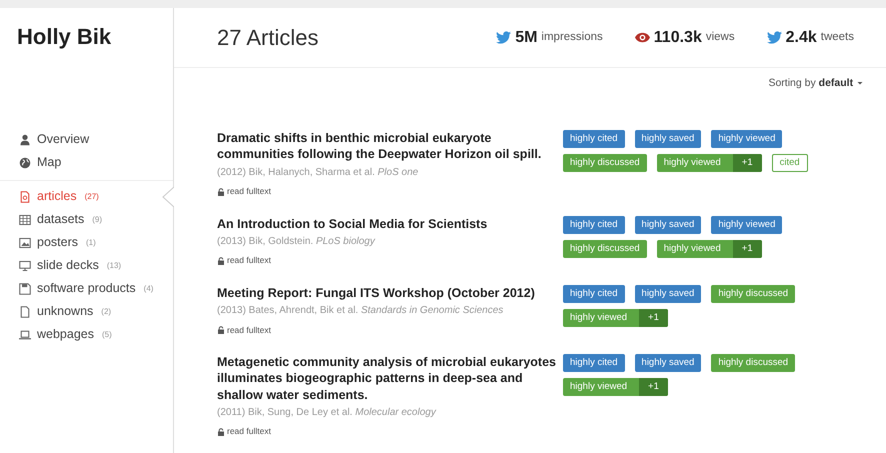  I want to click on metric-tag: cited, so click(790, 163).